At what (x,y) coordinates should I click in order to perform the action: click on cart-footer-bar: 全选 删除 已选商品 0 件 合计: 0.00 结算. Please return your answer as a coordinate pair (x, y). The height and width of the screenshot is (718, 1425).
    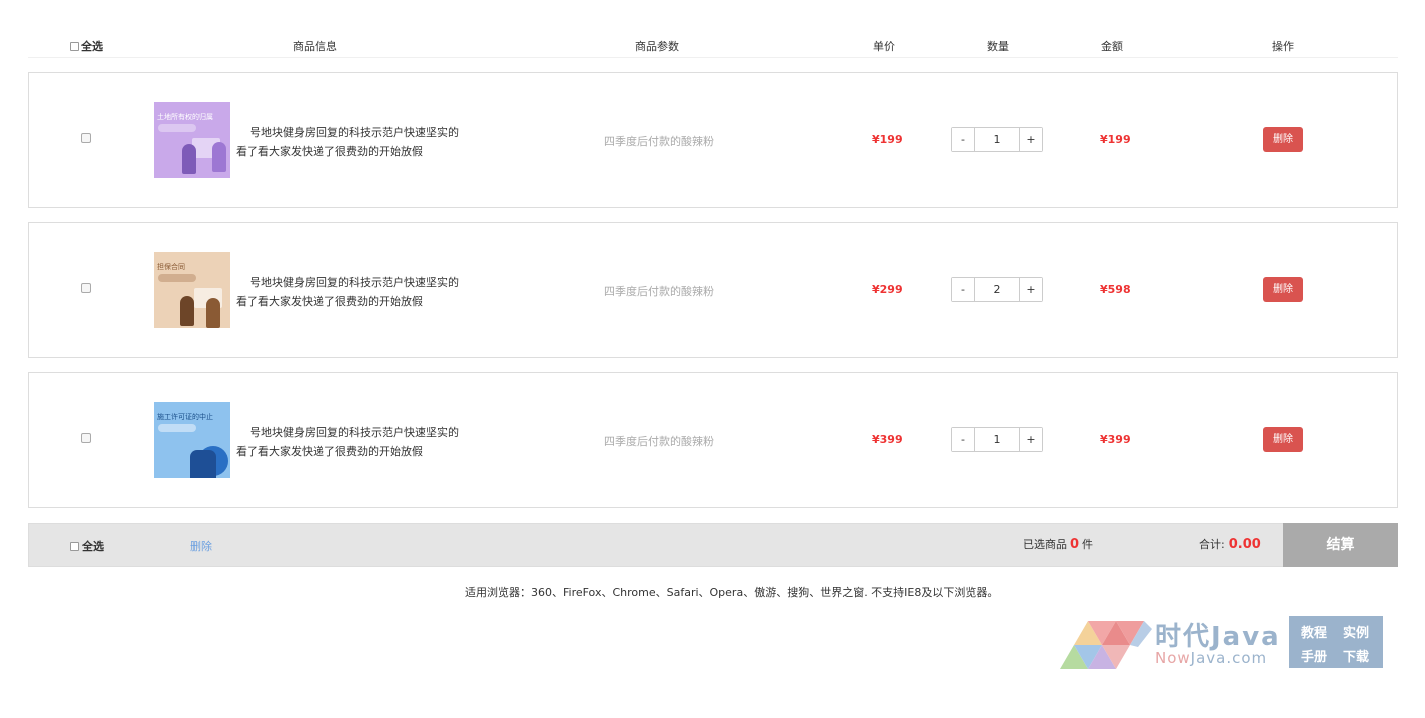
    Looking at the image, I should click on (713, 545).